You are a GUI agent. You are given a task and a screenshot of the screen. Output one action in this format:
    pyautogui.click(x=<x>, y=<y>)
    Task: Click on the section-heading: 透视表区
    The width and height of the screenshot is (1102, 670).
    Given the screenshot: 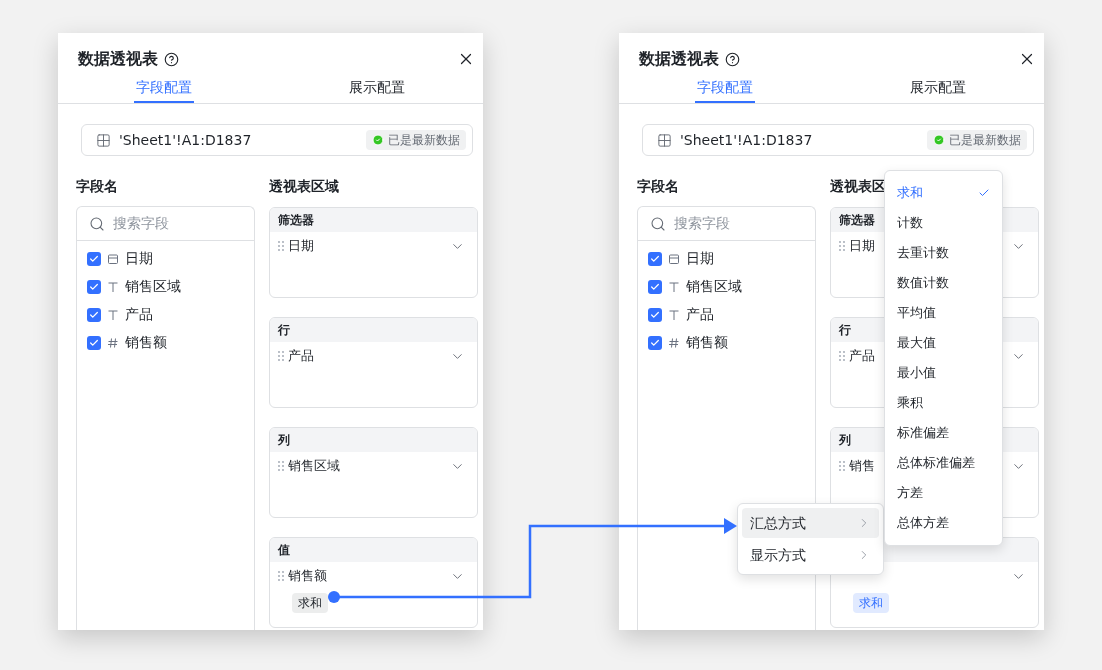 What is the action you would take?
    pyautogui.click(x=858, y=186)
    